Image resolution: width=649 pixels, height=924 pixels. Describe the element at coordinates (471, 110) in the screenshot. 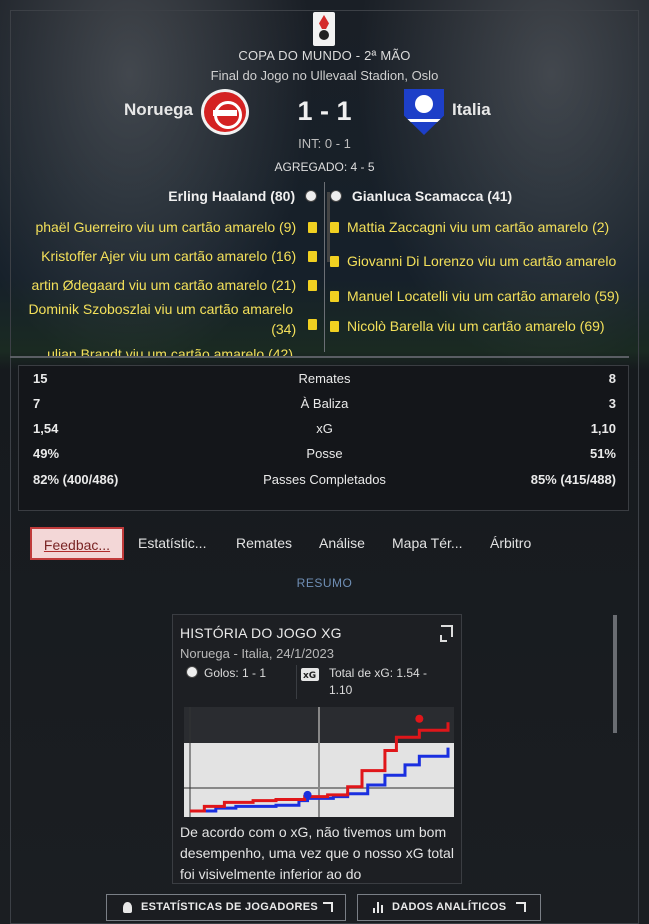

I see `away-team-name: Italia` at that location.